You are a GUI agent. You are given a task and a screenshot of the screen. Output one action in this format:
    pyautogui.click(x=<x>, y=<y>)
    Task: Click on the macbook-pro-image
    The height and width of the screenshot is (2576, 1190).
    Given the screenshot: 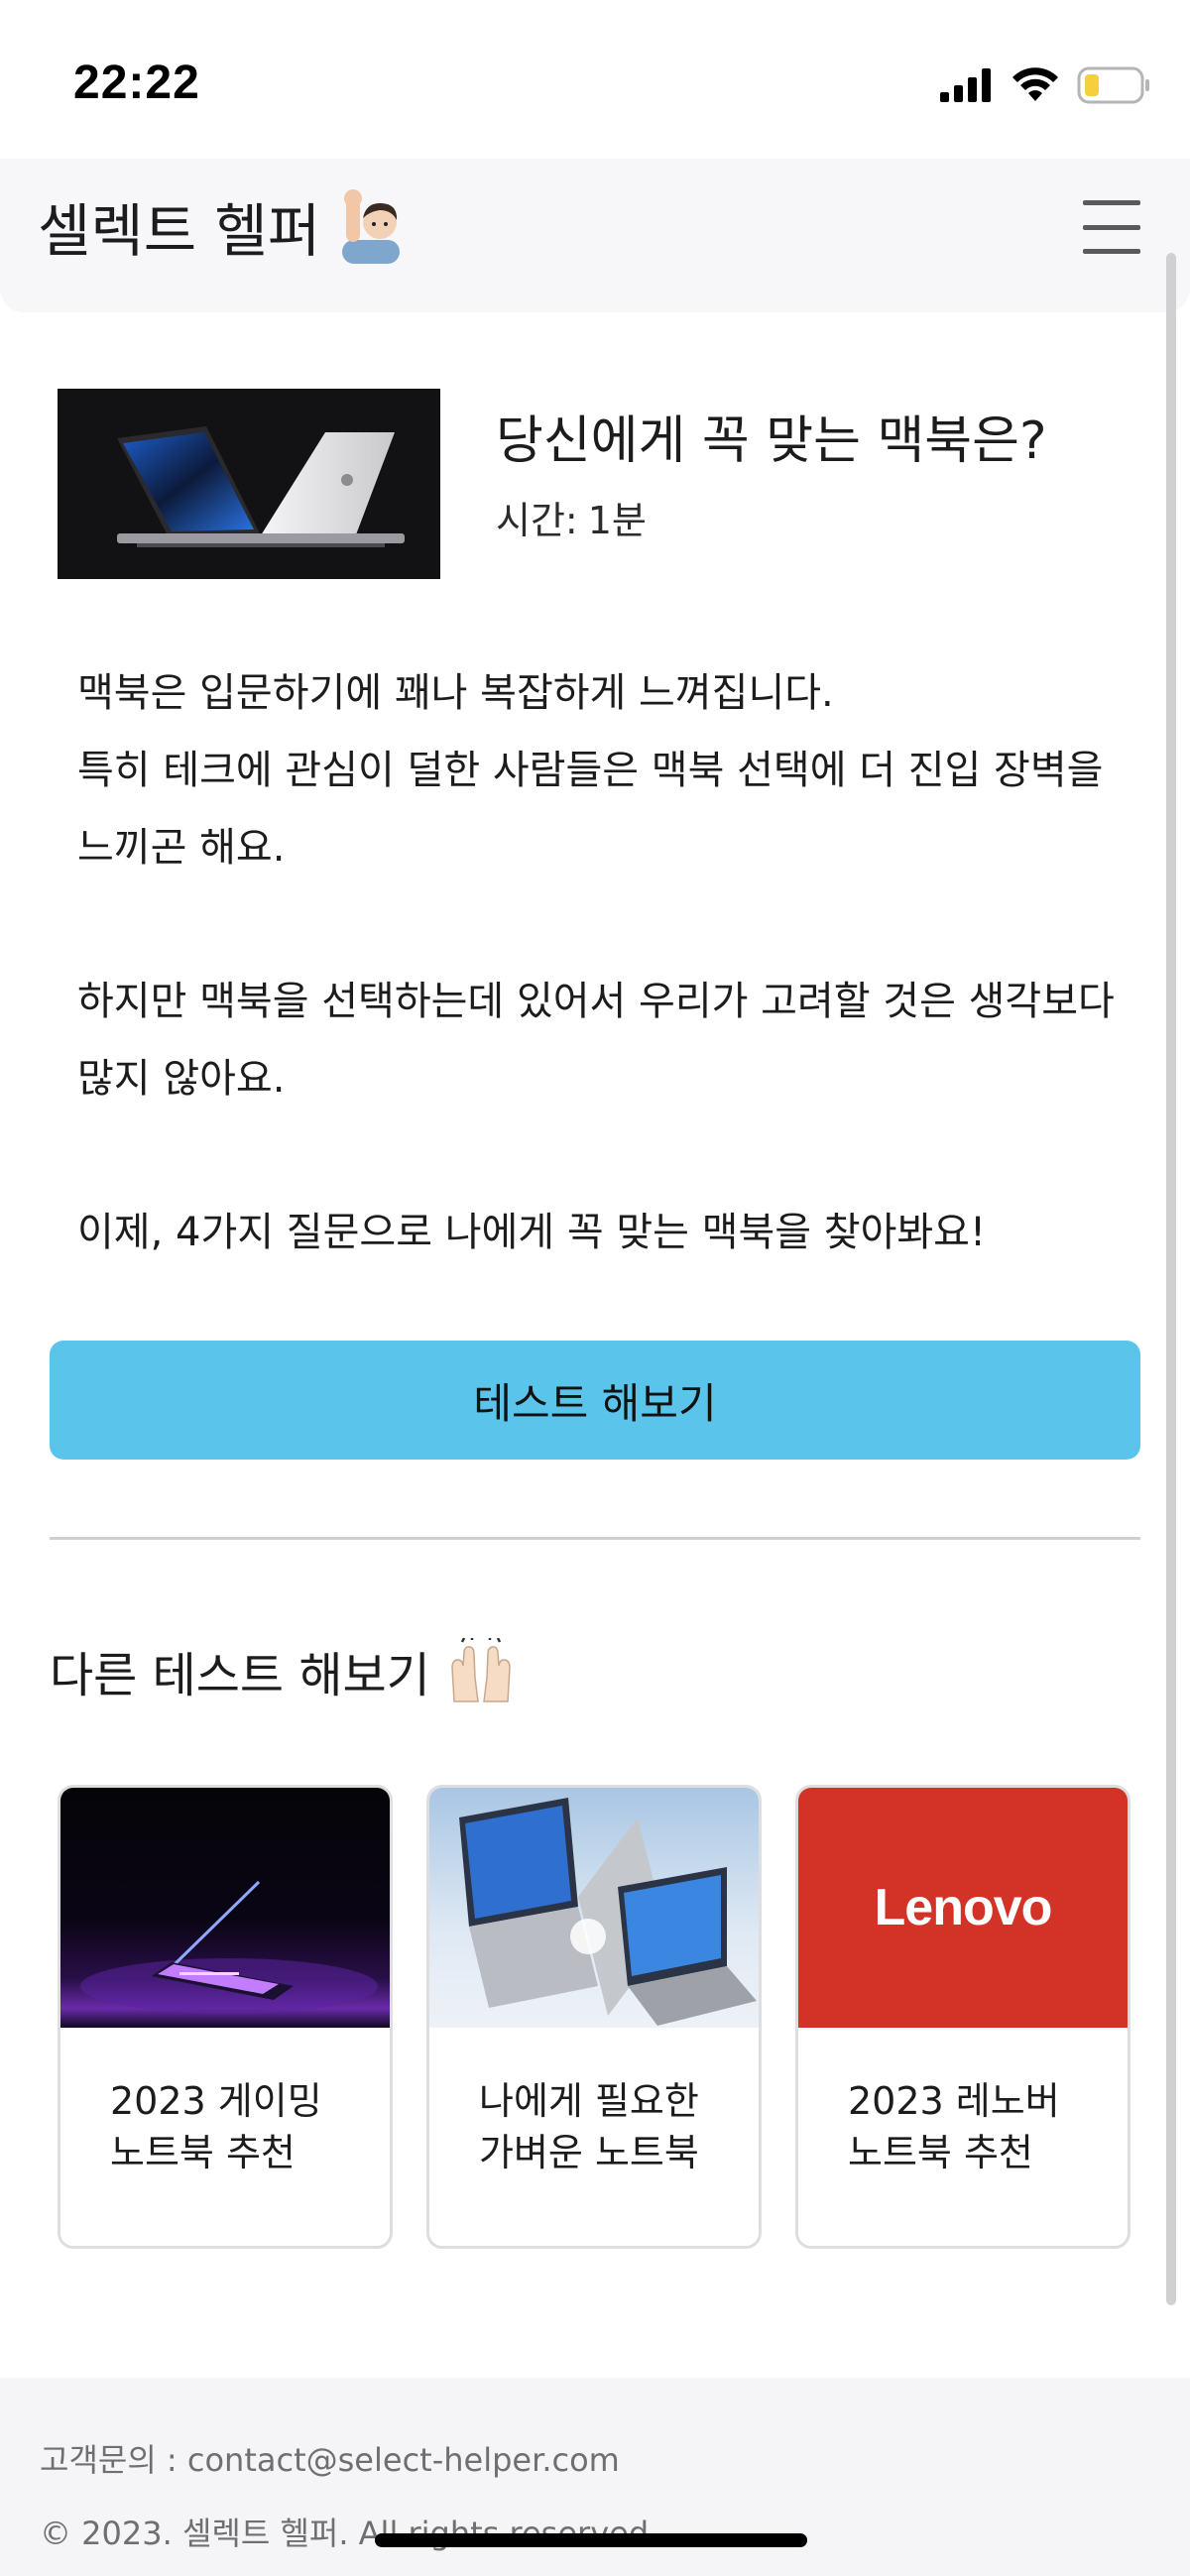 What is the action you would take?
    pyautogui.click(x=249, y=484)
    